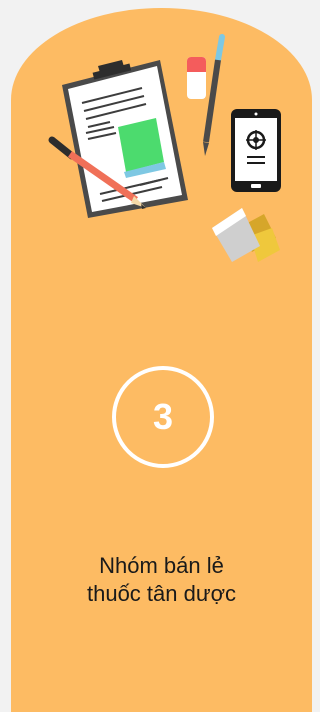 This screenshot has height=712, width=320. I want to click on card-title-line-1: Nhóm bán lẻ, so click(161, 565).